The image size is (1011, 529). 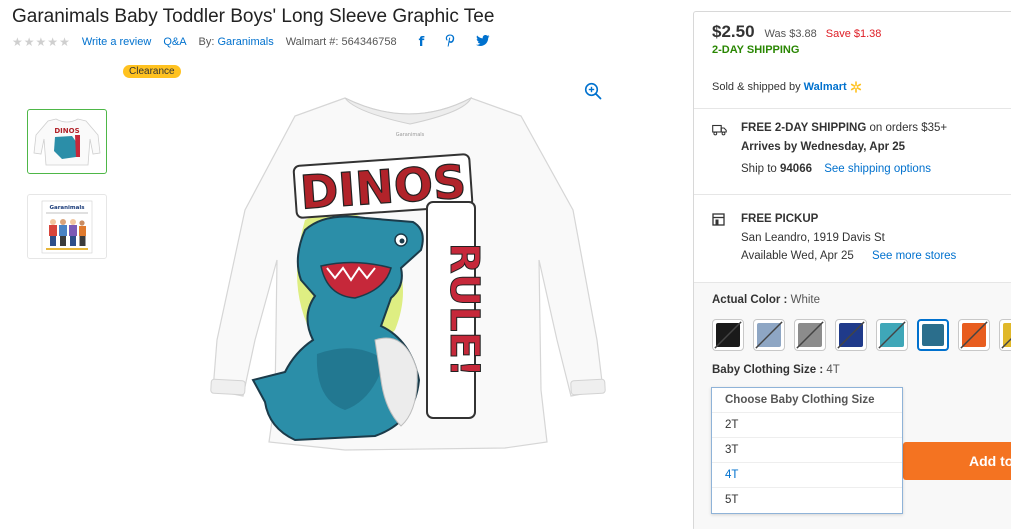 I want to click on free-shipping-threshold: on orders $35+, so click(x=908, y=128).